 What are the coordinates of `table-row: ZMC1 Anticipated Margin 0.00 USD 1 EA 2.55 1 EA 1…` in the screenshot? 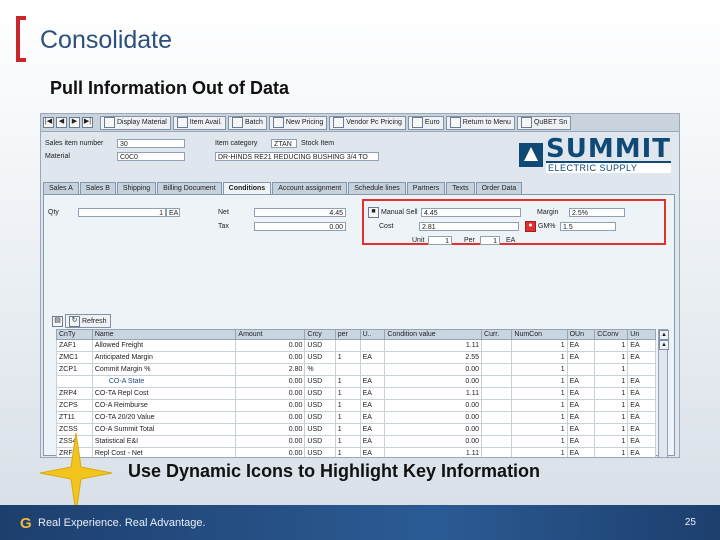 It's located at (356, 357).